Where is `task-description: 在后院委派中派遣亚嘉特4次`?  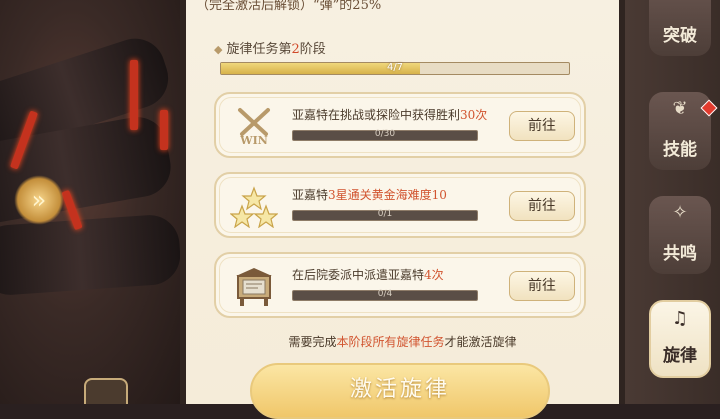
task-description: 在后院委派中派遣亚嘉特4次 is located at coordinates (368, 274).